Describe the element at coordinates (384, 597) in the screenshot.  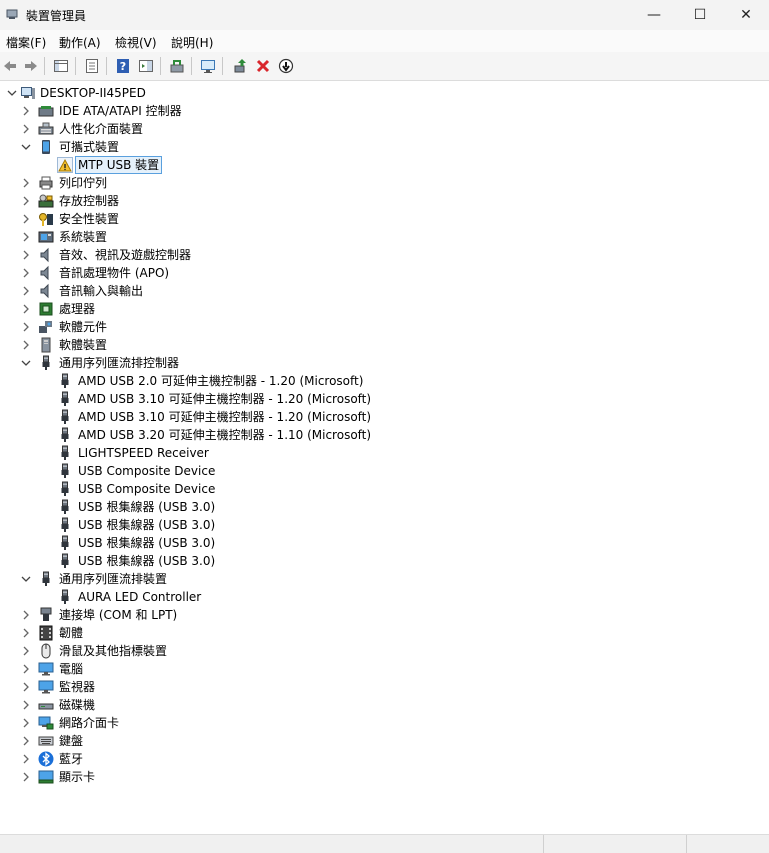
I see `tree-item: AURA LED Controller` at that location.